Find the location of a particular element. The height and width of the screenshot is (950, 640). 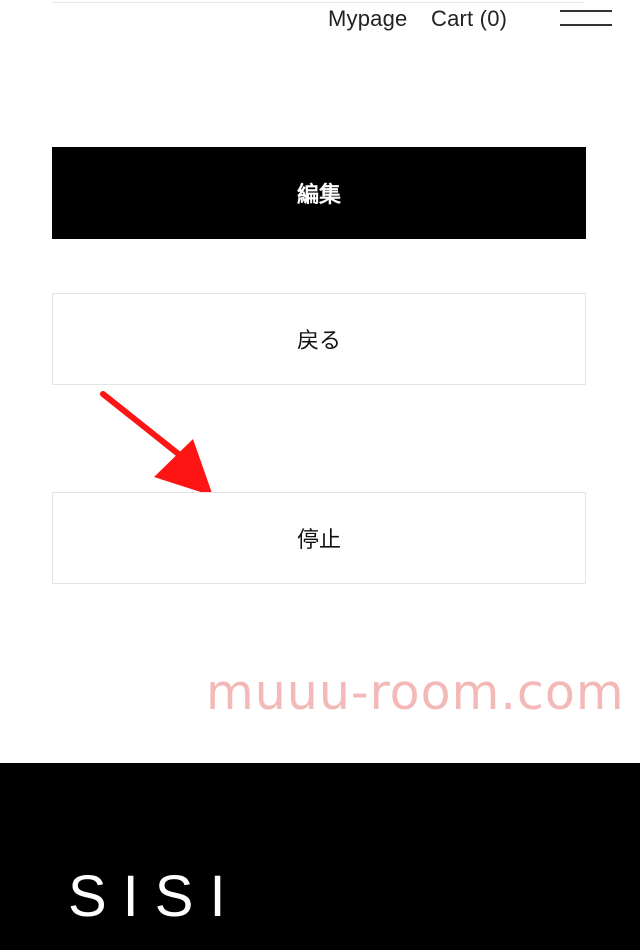

red-arrow-icon is located at coordinates (156, 443).